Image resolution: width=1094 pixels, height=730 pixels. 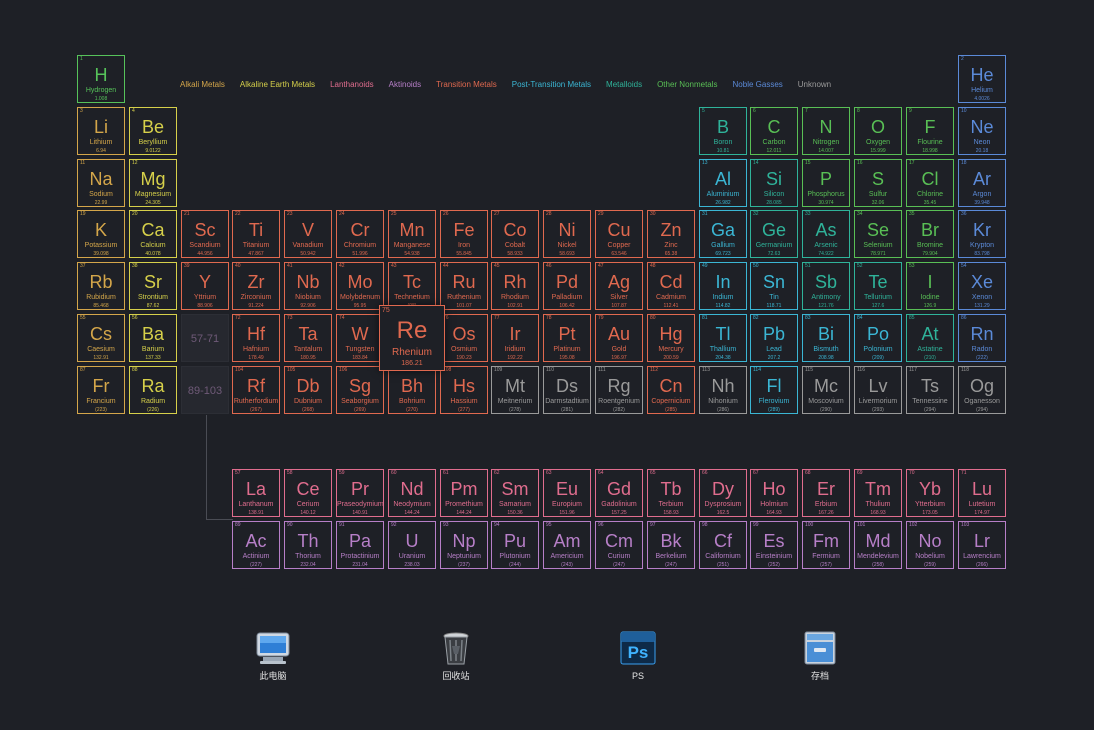 What do you see at coordinates (464, 545) in the screenshot?
I see `element-np: 93 Np Neptunium (237)` at bounding box center [464, 545].